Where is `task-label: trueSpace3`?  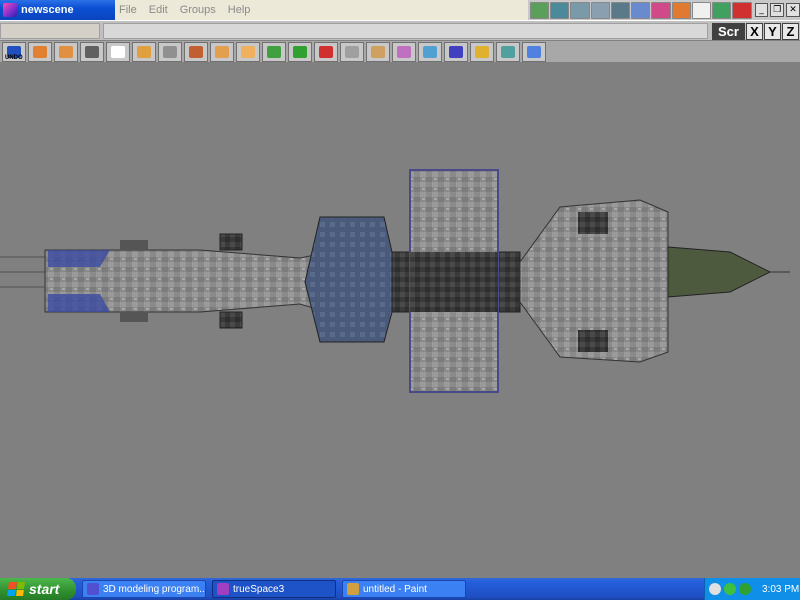 task-label: trueSpace3 is located at coordinates (259, 589).